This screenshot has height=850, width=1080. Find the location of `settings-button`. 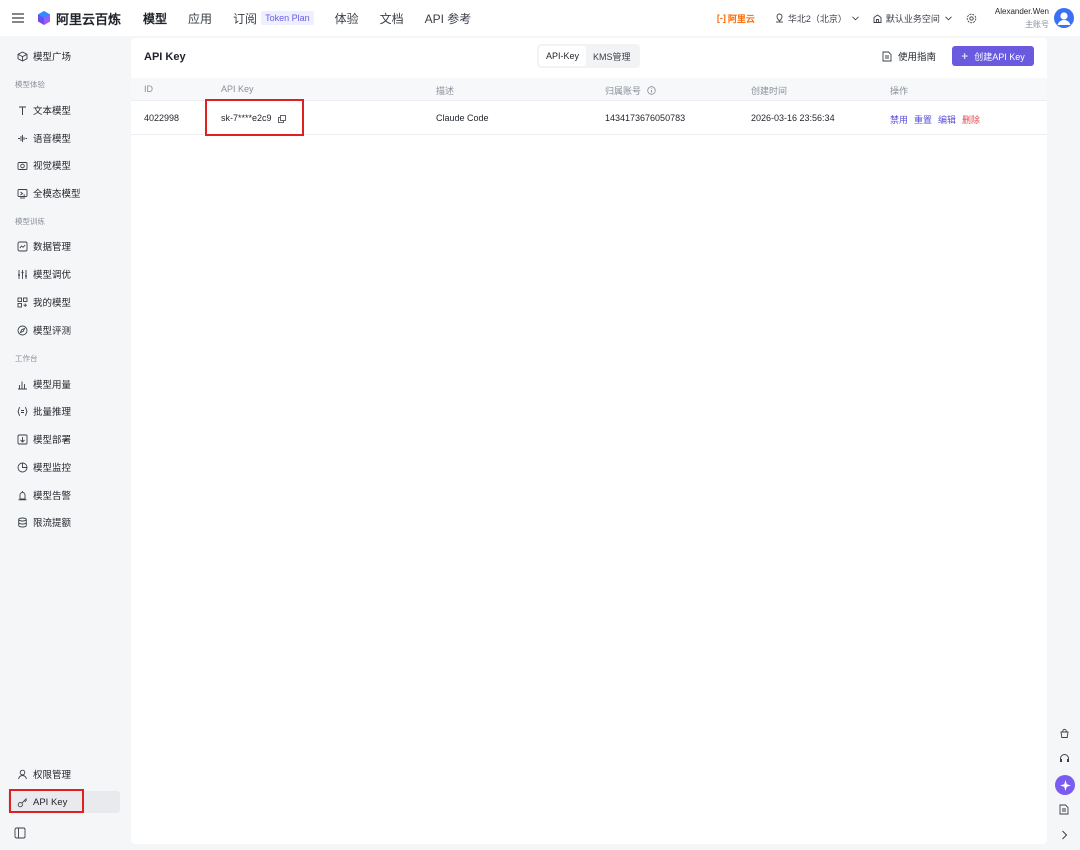

settings-button is located at coordinates (973, 18).